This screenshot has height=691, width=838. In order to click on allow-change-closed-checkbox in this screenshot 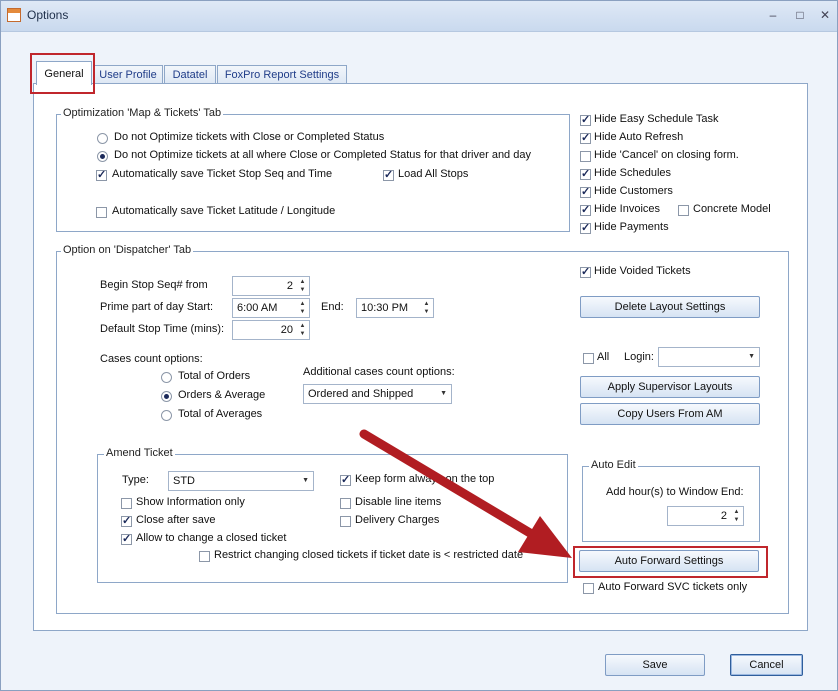, I will do `click(126, 539)`.